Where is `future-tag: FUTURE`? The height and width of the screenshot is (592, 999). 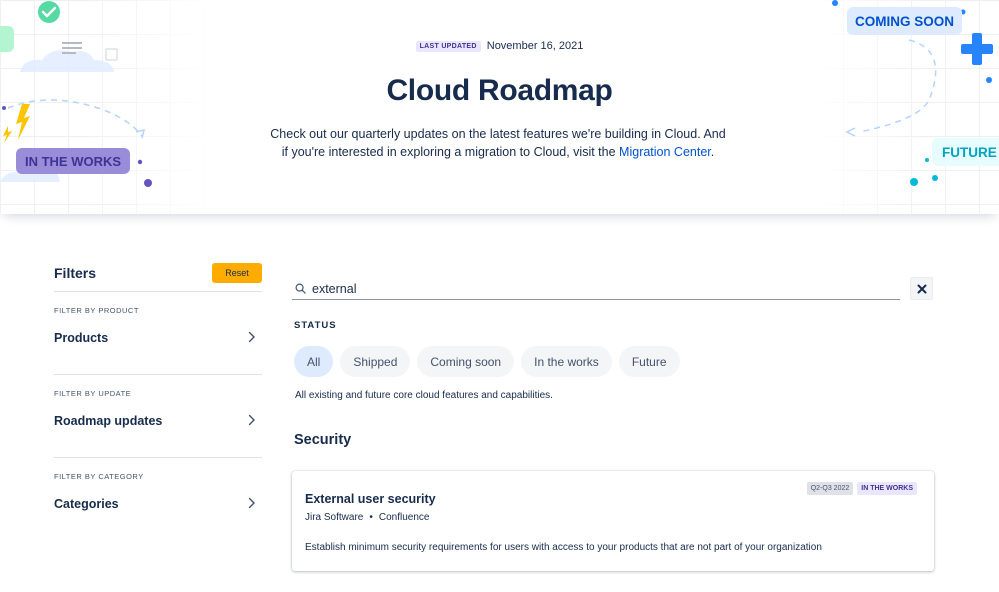
future-tag: FUTURE is located at coordinates (965, 152).